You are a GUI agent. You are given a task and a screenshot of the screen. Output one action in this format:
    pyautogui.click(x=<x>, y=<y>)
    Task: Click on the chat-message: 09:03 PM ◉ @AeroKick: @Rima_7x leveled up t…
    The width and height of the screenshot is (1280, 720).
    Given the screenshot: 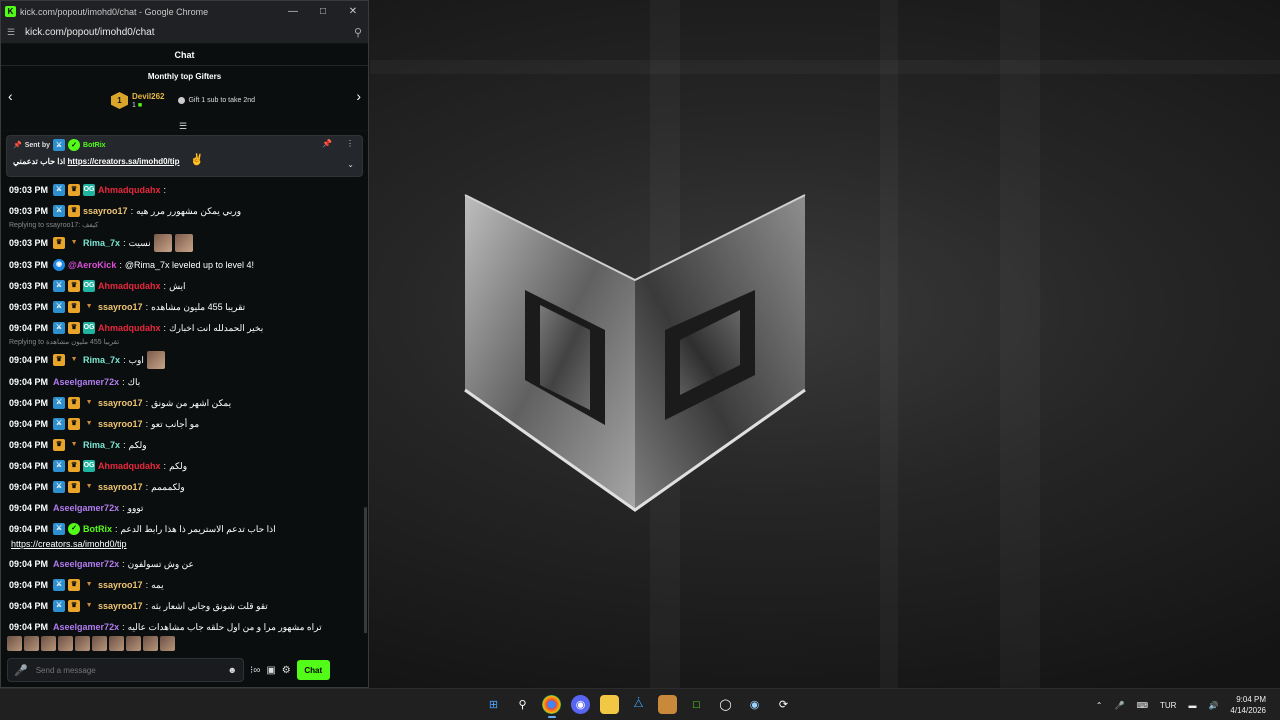 What is the action you would take?
    pyautogui.click(x=184, y=262)
    